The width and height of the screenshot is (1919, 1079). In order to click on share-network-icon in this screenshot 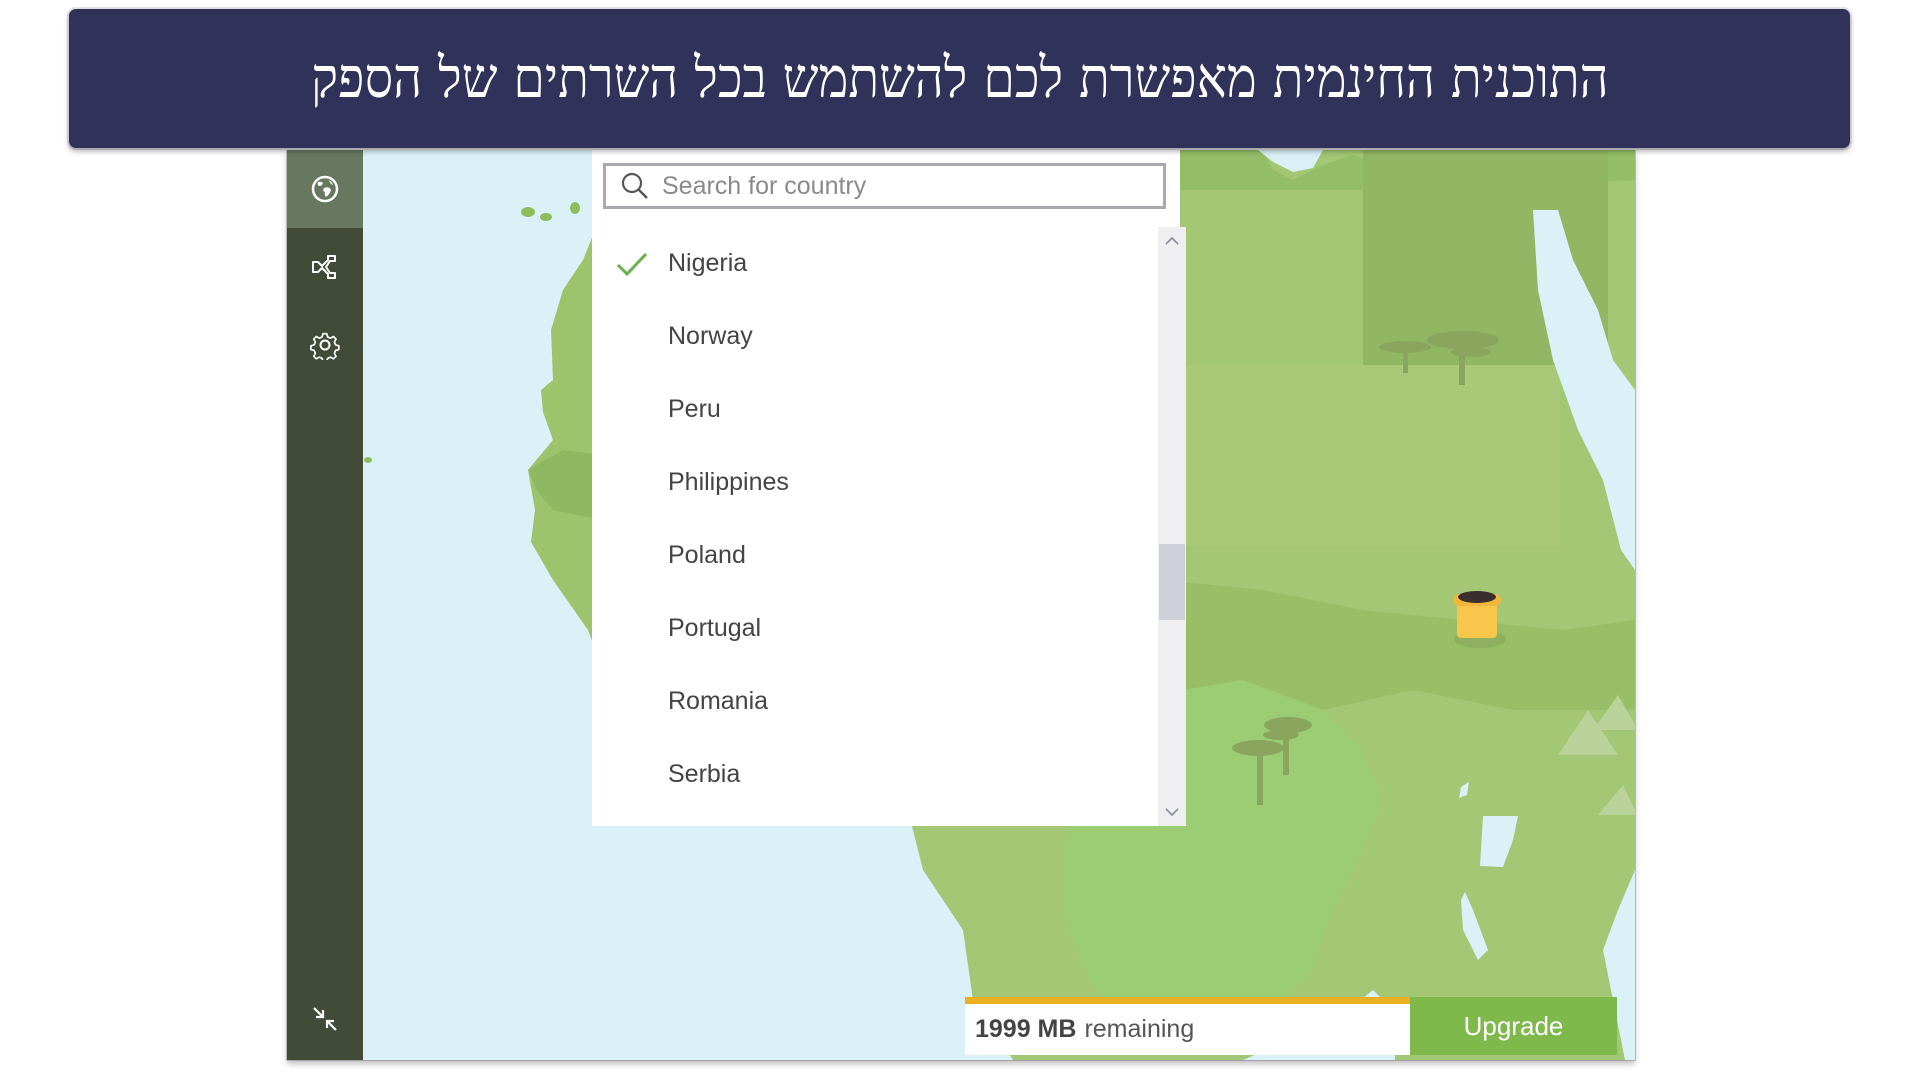, I will do `click(324, 267)`.